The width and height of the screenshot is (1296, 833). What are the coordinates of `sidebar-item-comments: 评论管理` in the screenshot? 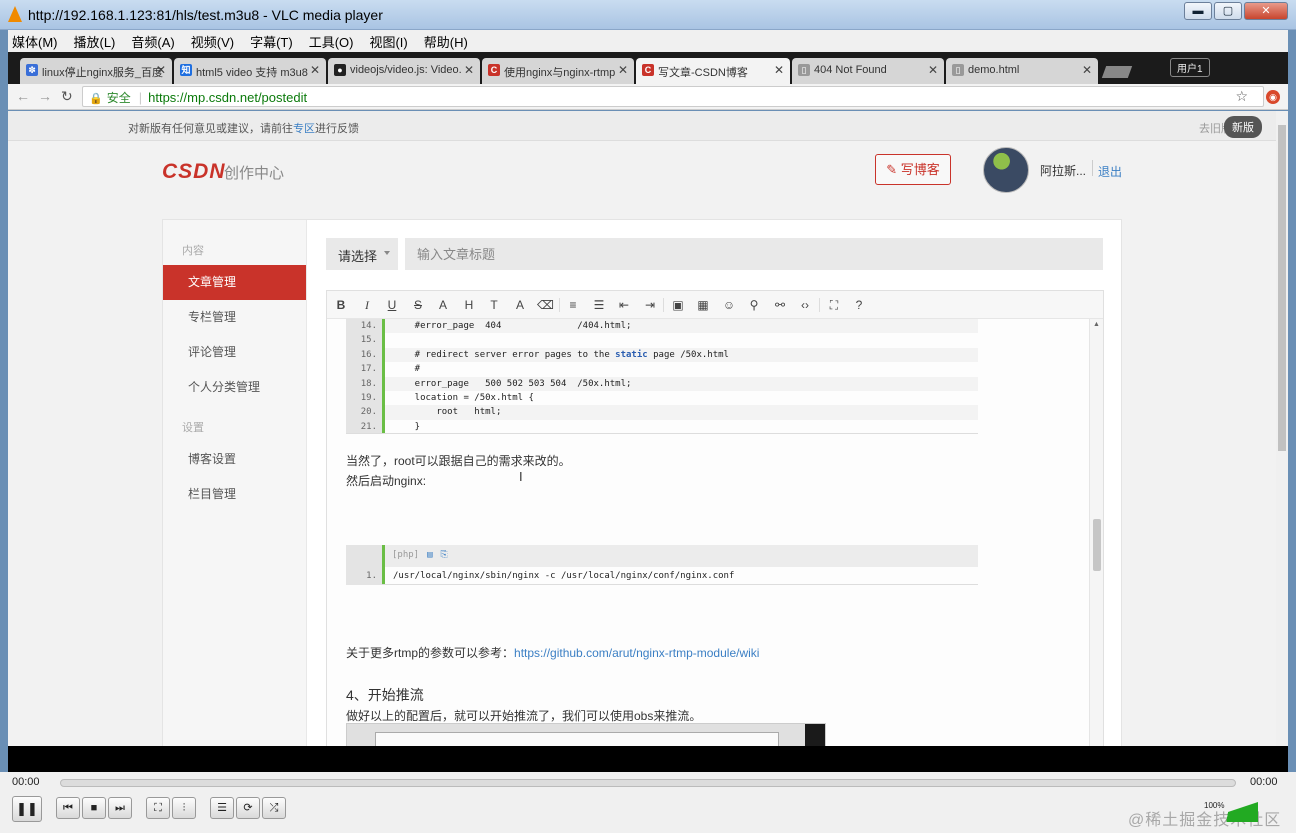 It's located at (234, 352).